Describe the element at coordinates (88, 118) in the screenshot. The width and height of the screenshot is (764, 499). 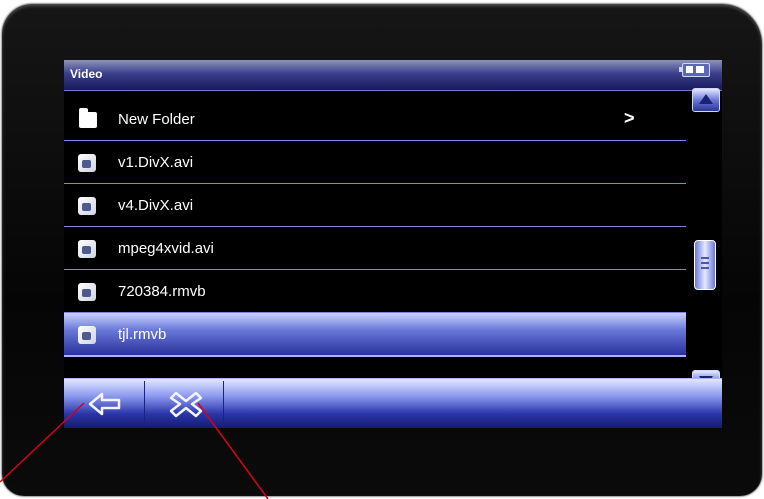
I see `folder-icon` at that location.